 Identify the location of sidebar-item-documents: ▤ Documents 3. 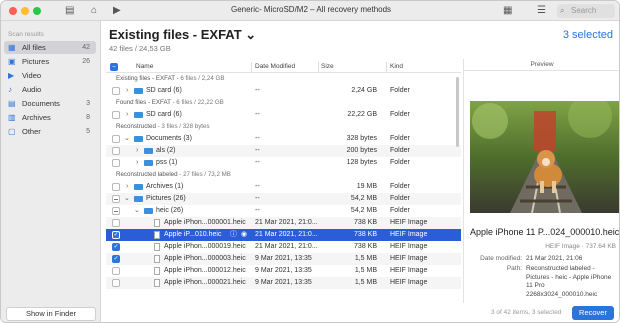
(50, 103).